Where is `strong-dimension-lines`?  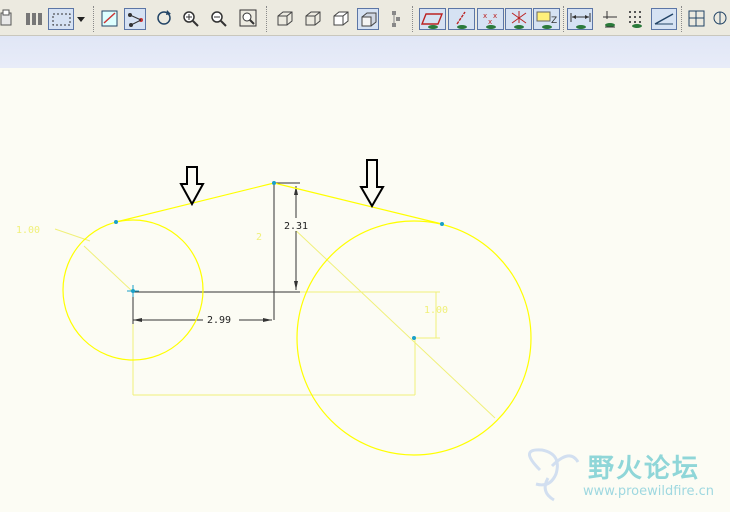 strong-dimension-lines is located at coordinates (216, 253).